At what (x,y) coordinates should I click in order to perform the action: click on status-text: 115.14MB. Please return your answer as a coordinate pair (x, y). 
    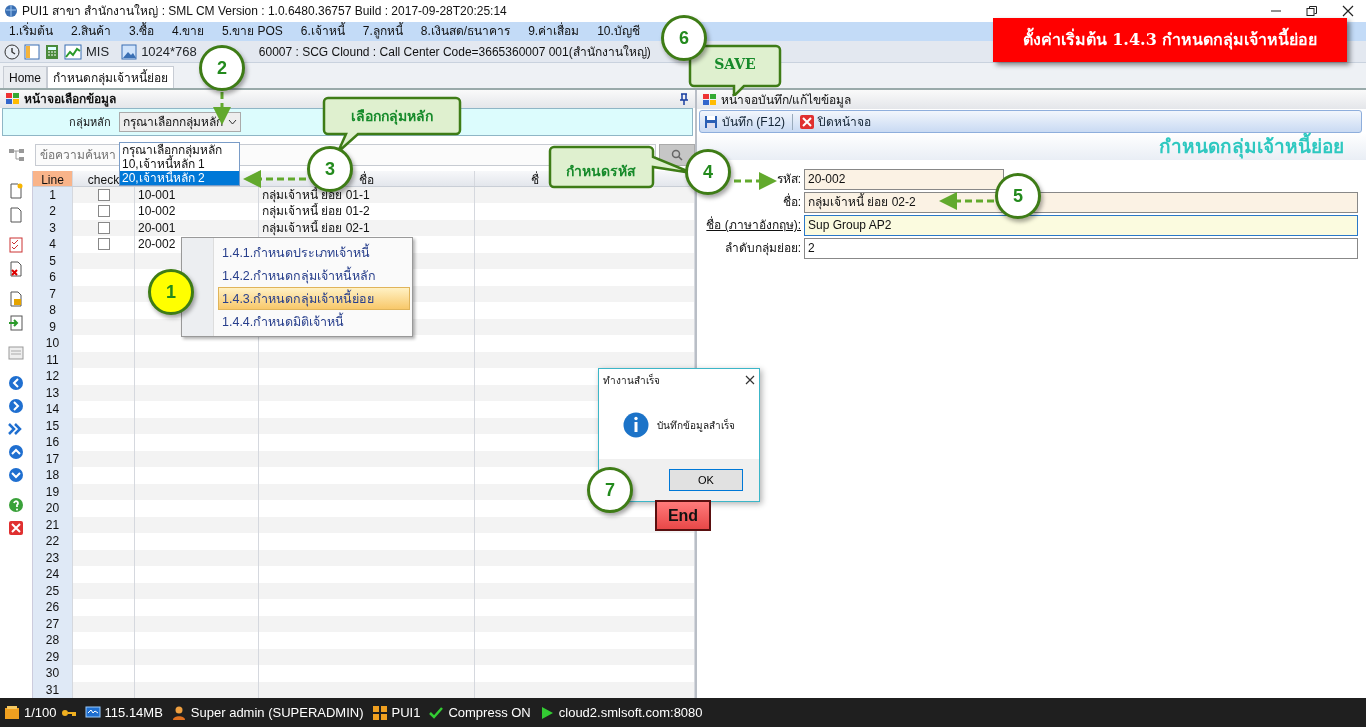
    Looking at the image, I should click on (133, 712).